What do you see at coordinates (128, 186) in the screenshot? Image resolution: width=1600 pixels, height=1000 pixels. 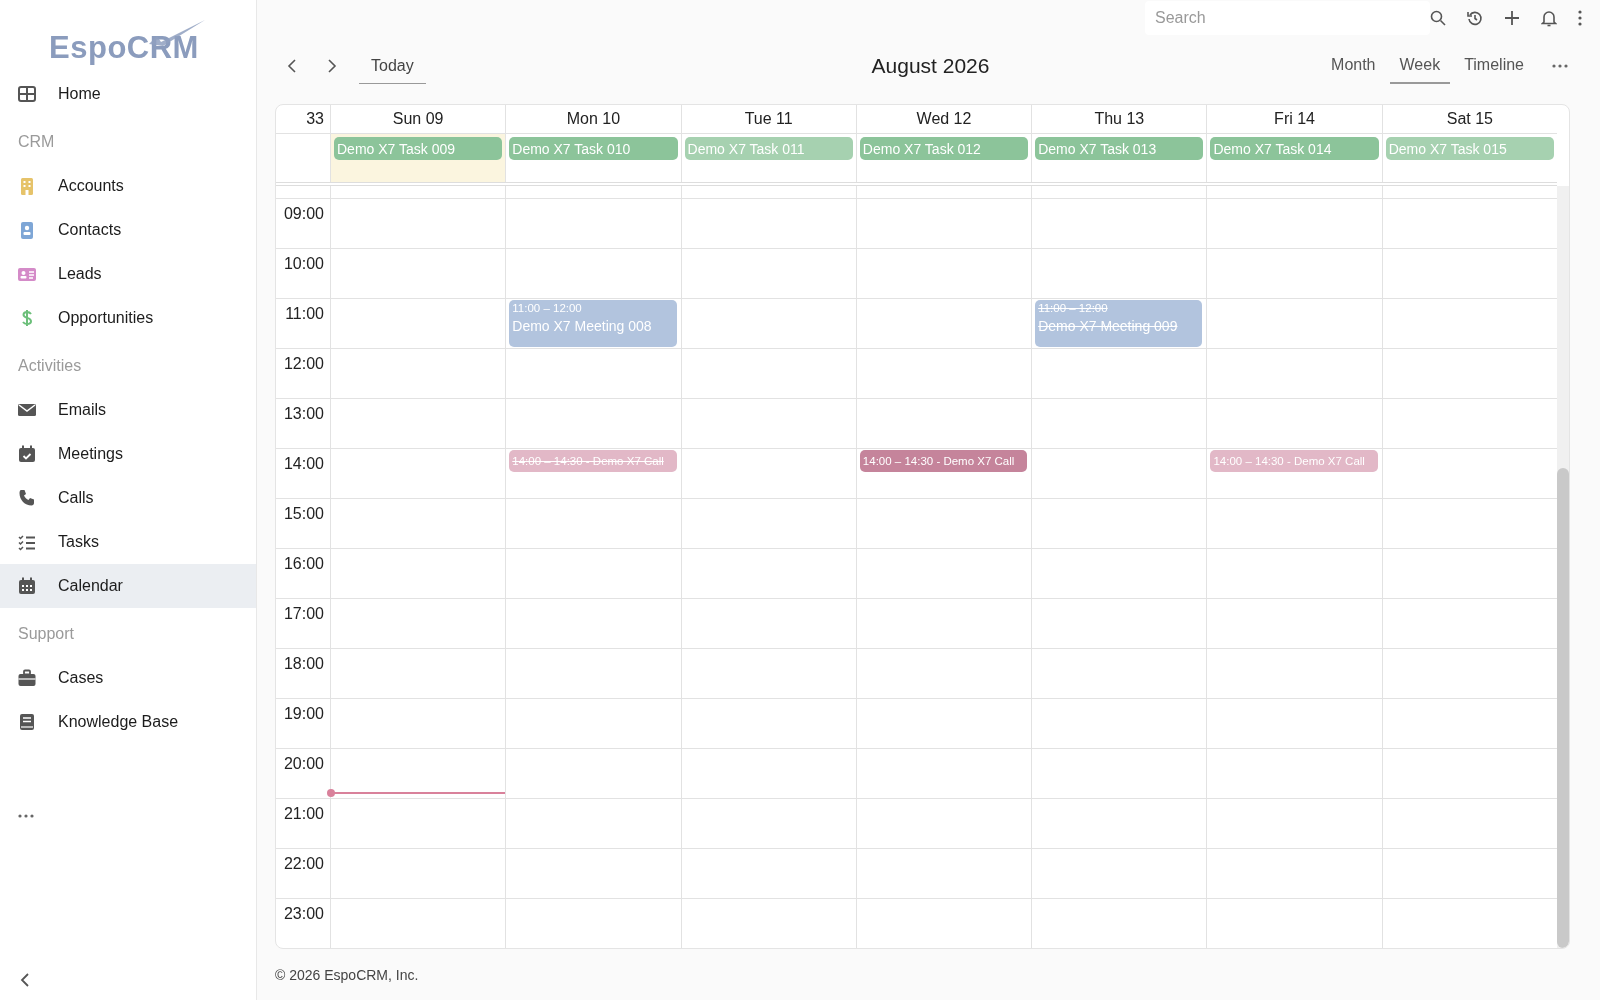 I see `sidebar-item: Accounts` at bounding box center [128, 186].